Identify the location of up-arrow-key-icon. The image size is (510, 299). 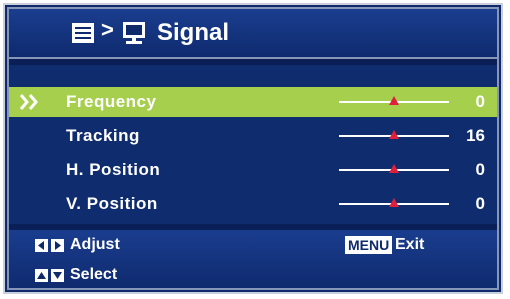
(41, 275).